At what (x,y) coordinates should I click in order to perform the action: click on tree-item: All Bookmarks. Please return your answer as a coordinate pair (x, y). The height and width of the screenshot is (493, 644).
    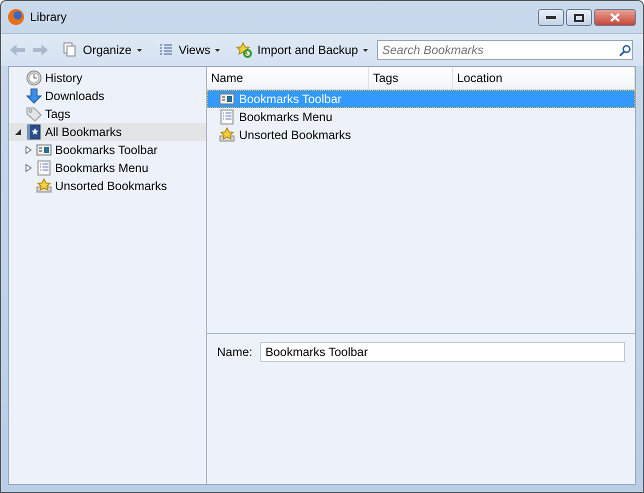
    Looking at the image, I should click on (107, 132).